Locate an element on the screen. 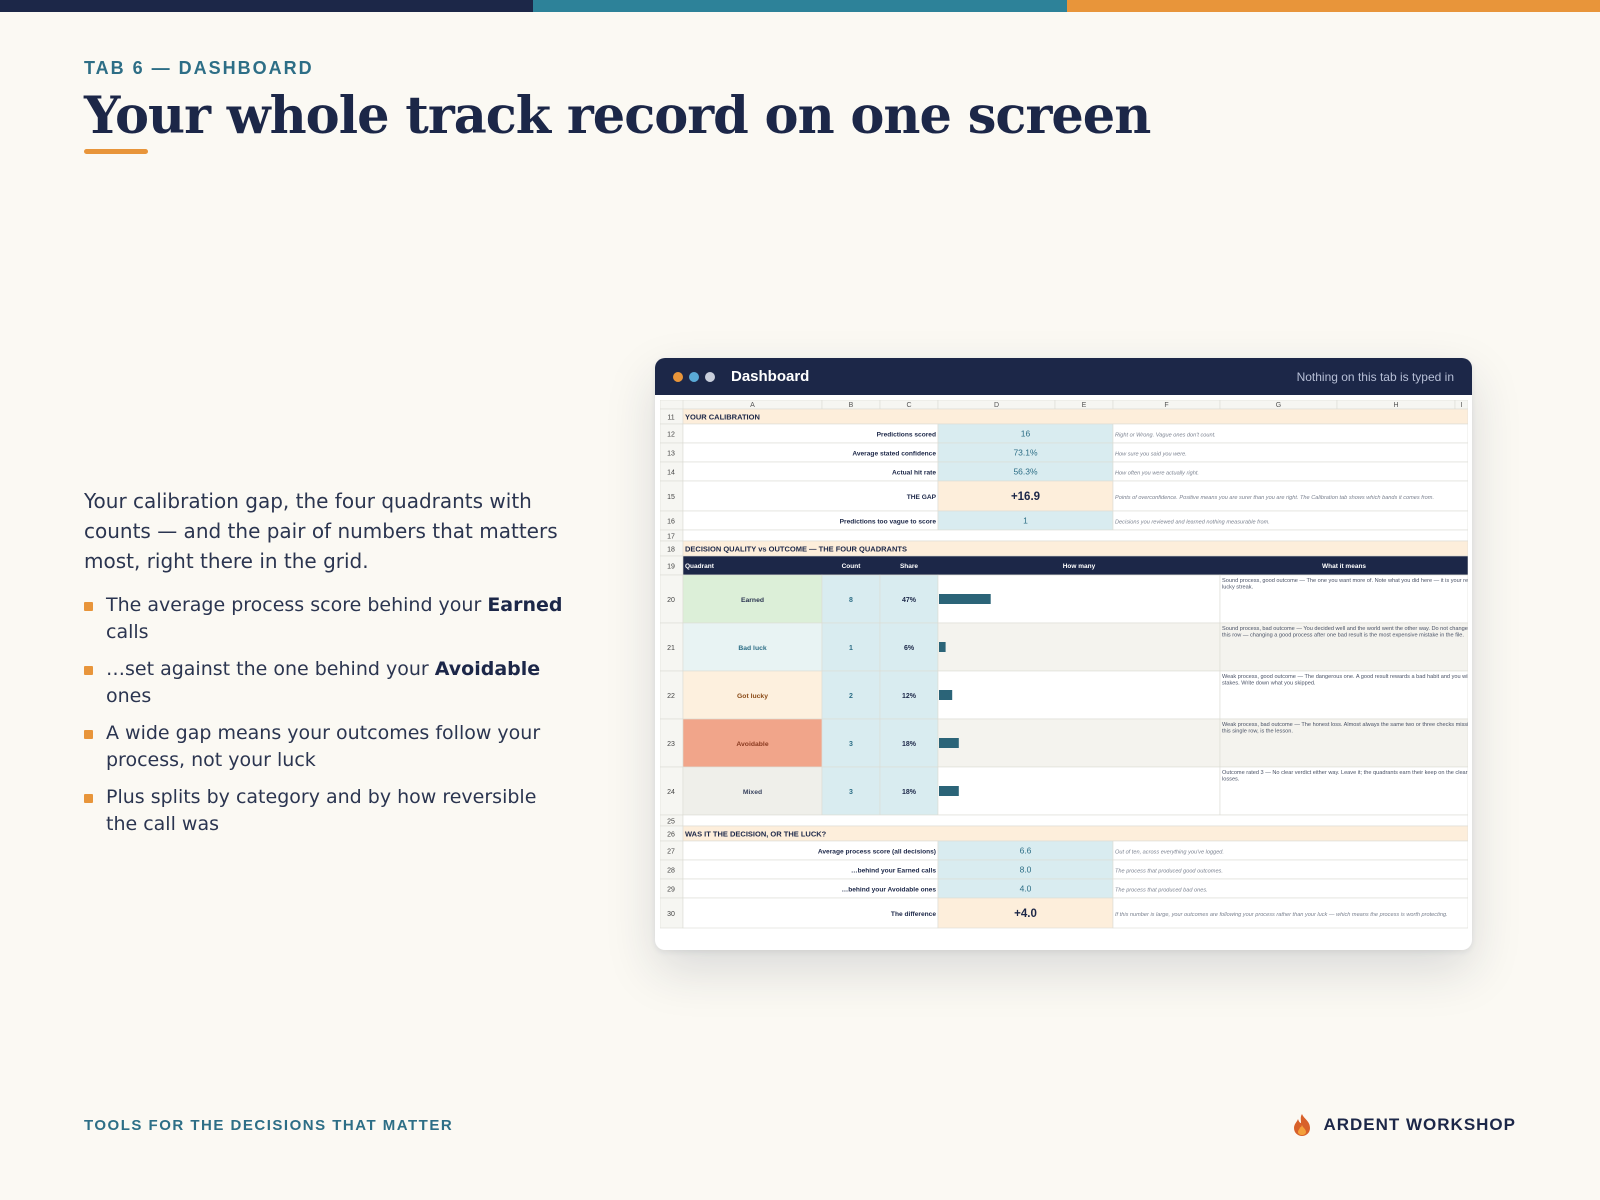  section-heading-row is located at coordinates (1075, 416).